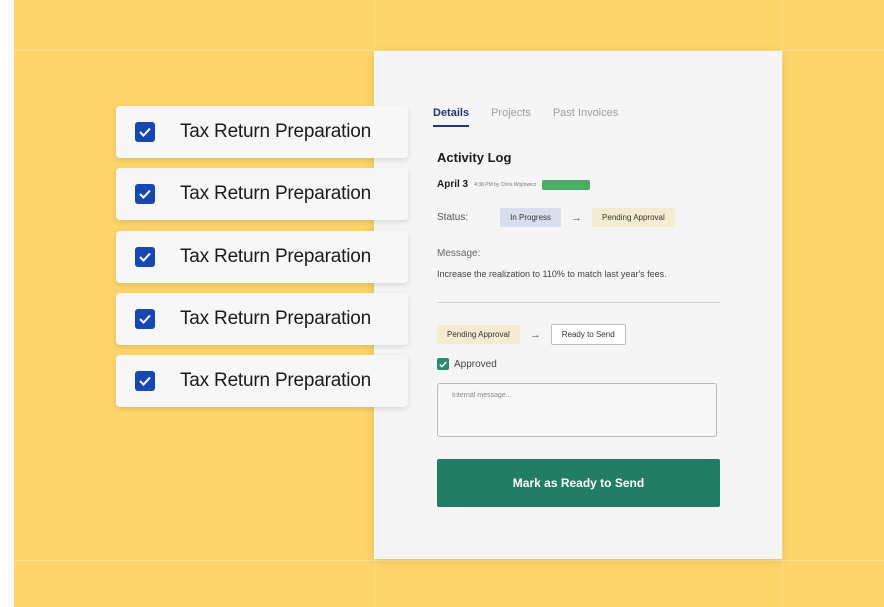  Describe the element at coordinates (459, 253) in the screenshot. I see `message-label: Message:` at that location.